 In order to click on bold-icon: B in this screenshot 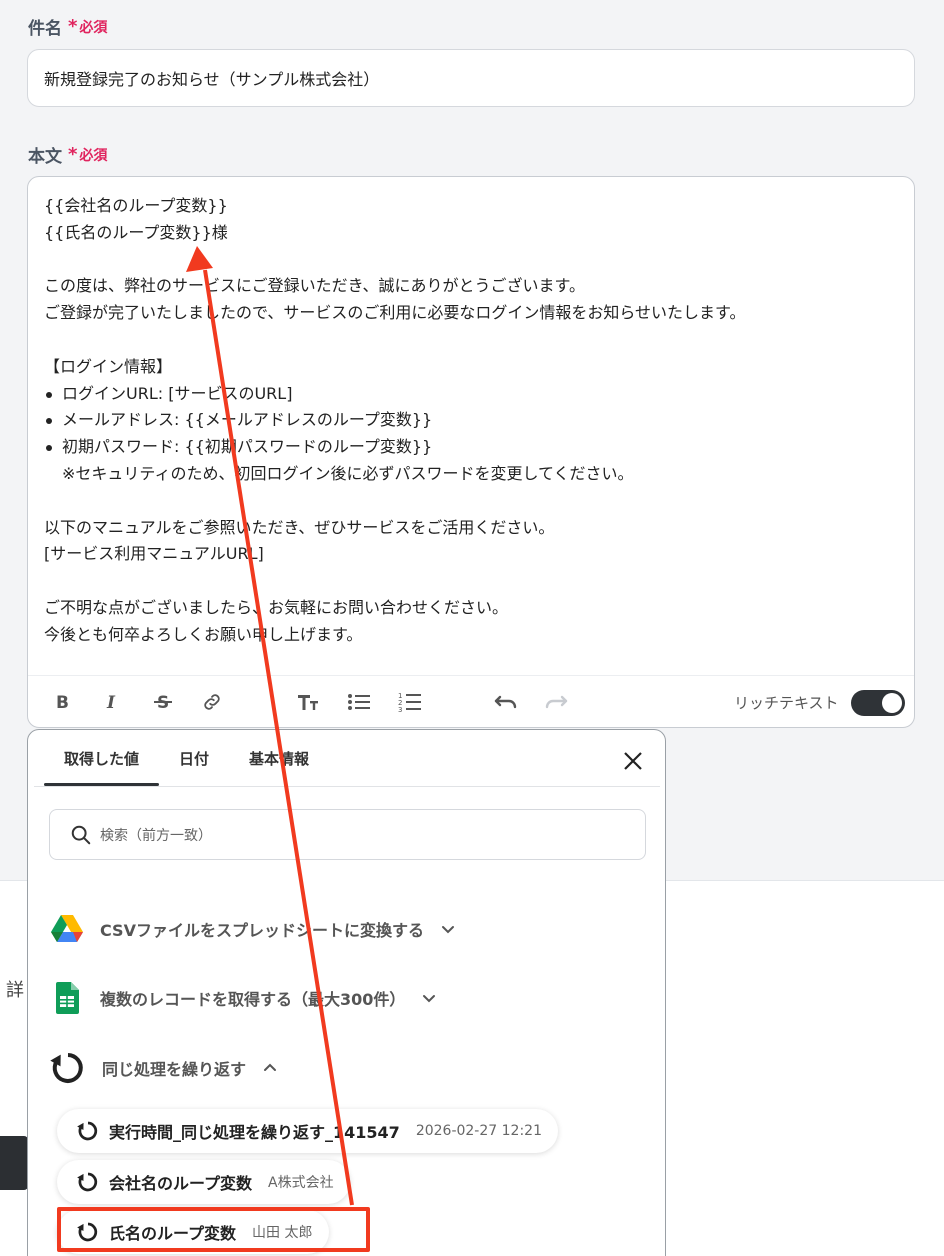, I will do `click(62, 702)`.